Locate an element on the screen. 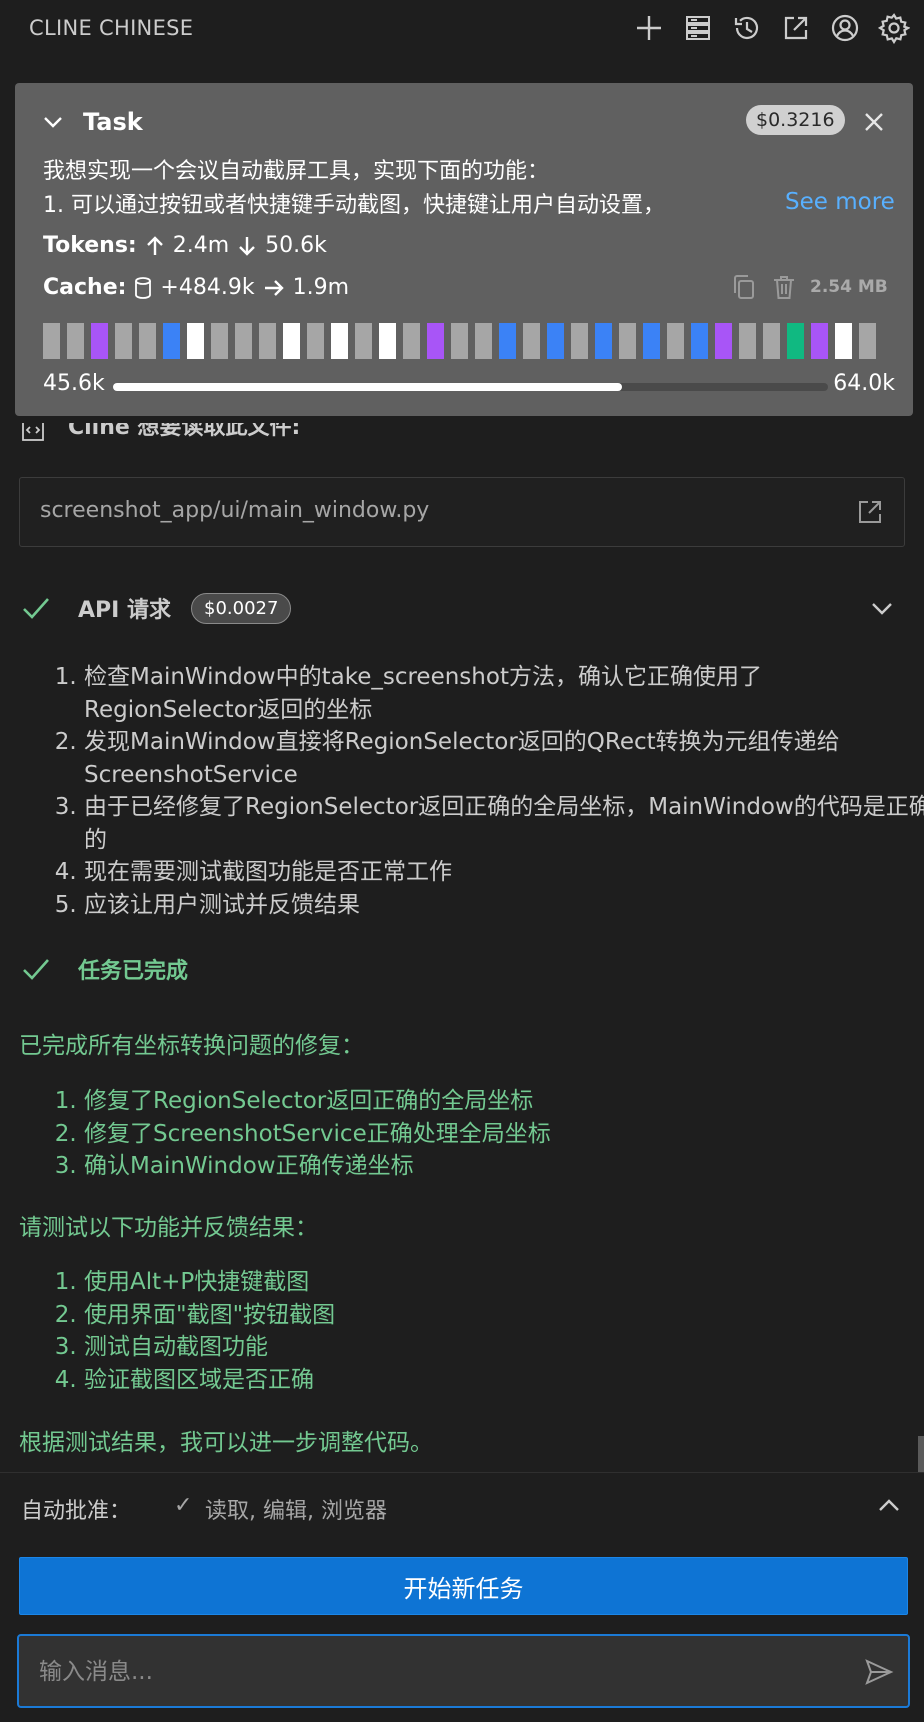  list-item: 确认MainWindow正确传递坐标 is located at coordinates (504, 1166).